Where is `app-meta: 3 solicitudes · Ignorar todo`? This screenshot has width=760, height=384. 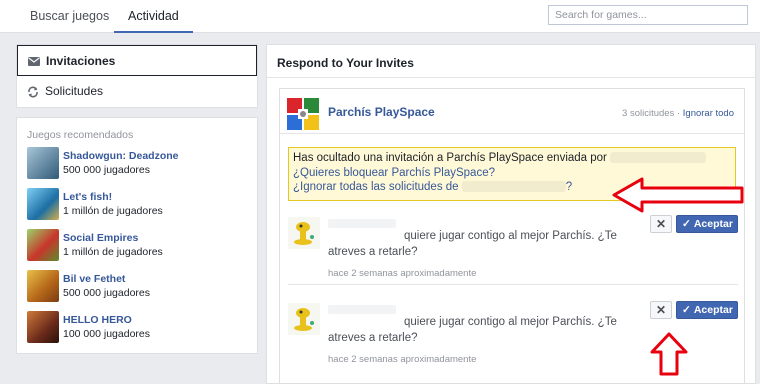
app-meta: 3 solicitudes · Ignorar todo is located at coordinates (678, 113).